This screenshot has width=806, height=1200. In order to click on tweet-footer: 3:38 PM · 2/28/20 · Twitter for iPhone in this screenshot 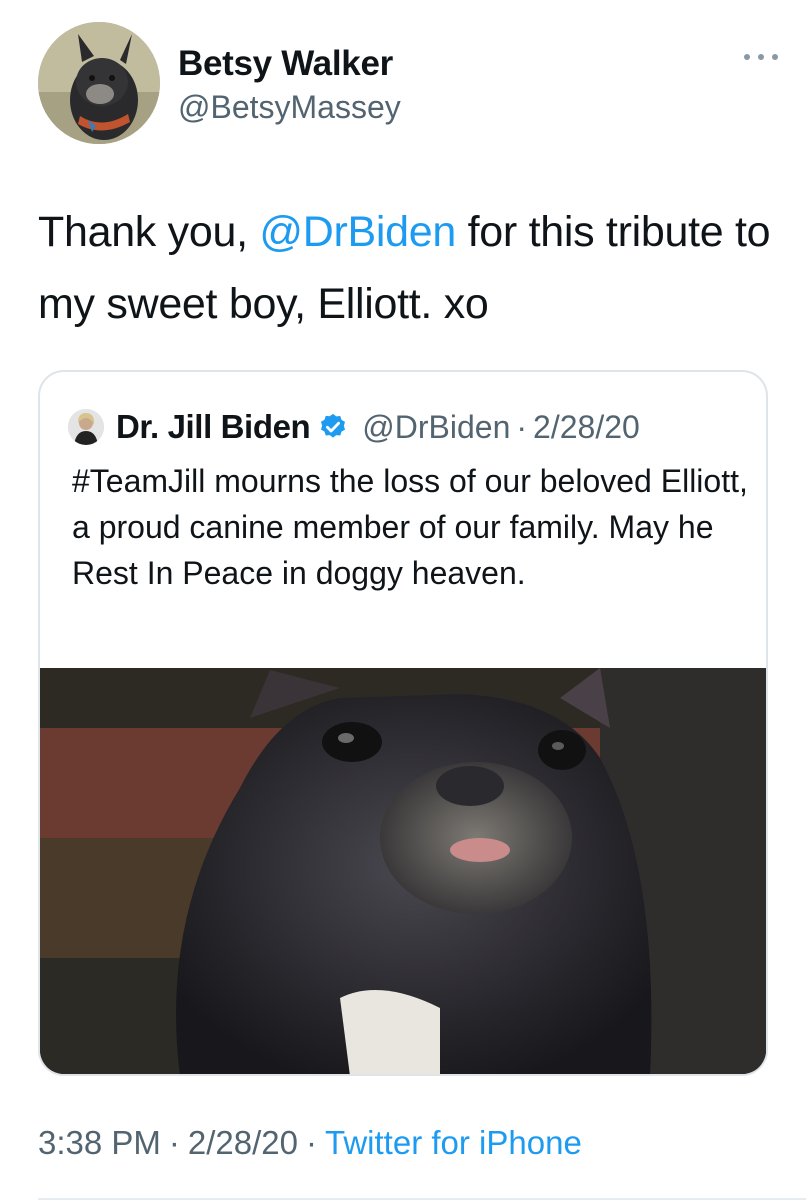, I will do `click(310, 1143)`.